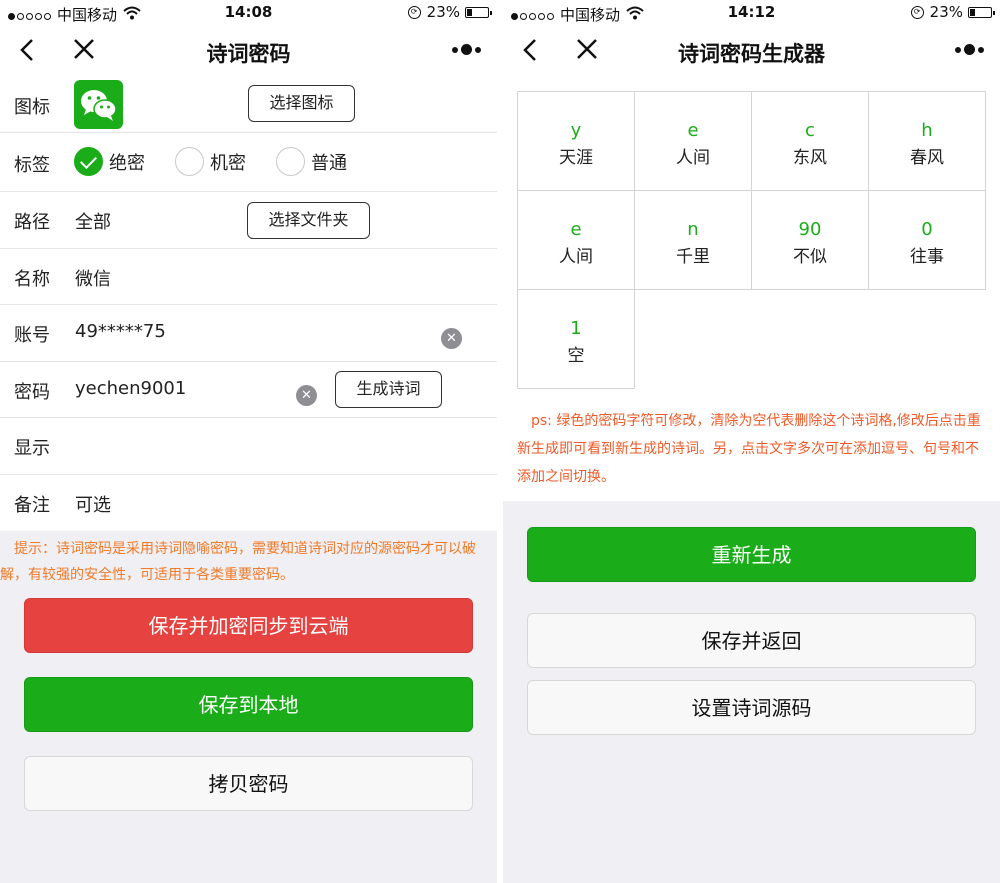 This screenshot has width=1000, height=883. What do you see at coordinates (93, 504) in the screenshot?
I see `note-input: 可选` at bounding box center [93, 504].